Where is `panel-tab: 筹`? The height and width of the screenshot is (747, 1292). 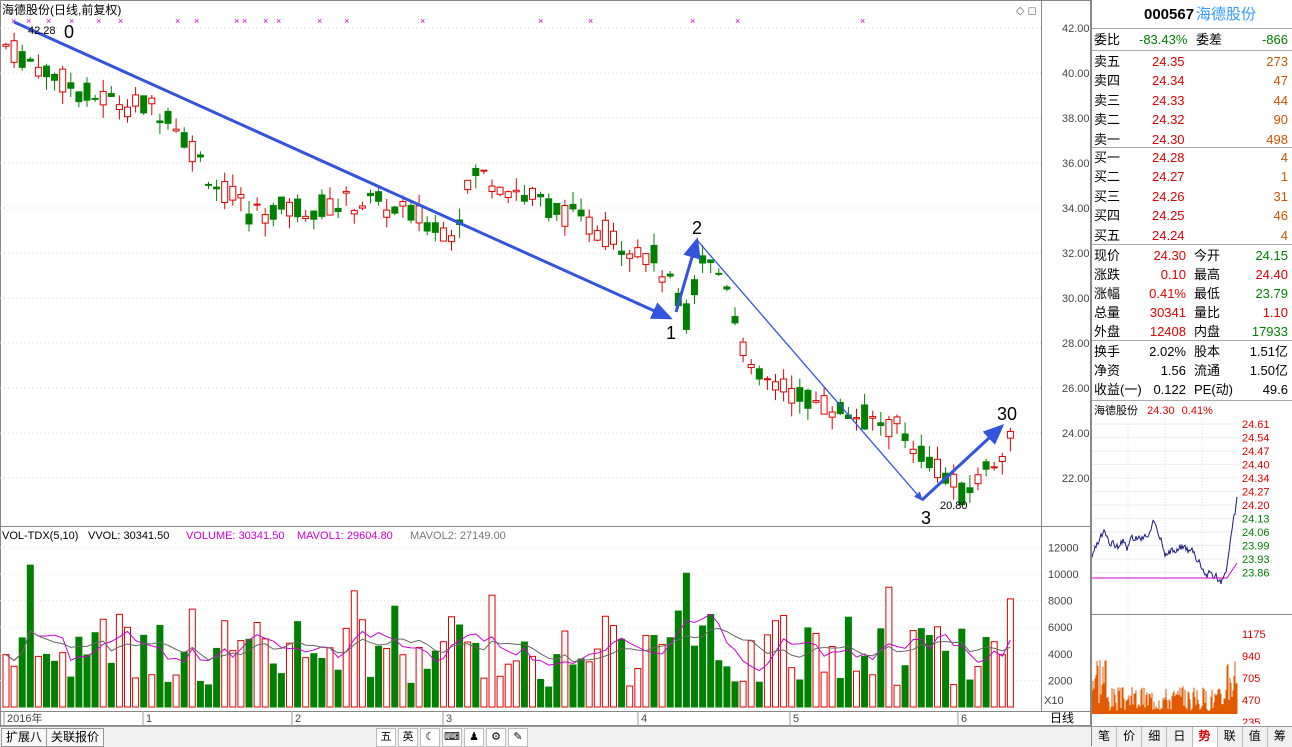 panel-tab: 筹 is located at coordinates (1280, 737).